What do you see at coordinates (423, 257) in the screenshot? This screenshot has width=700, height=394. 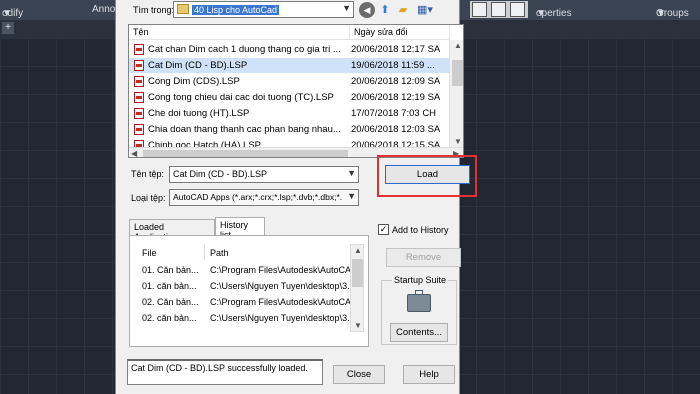 I see `remove-button: Remove` at bounding box center [423, 257].